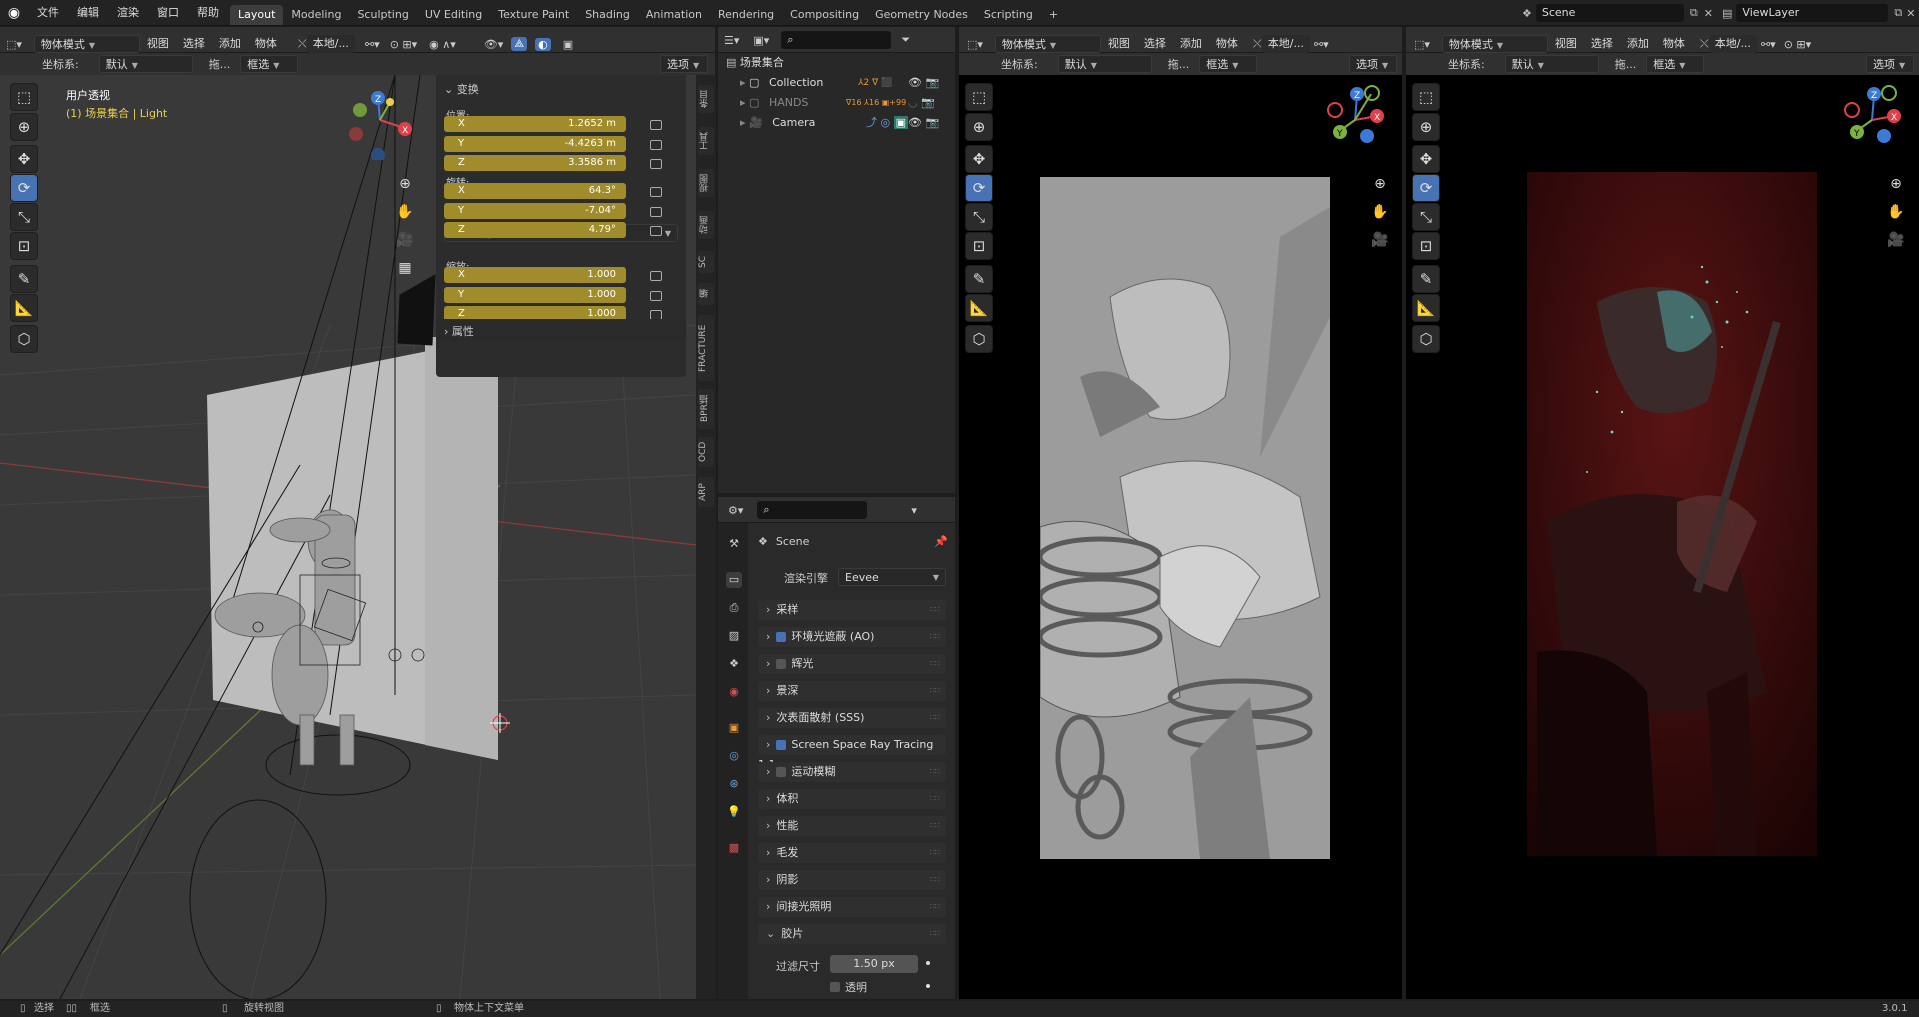 This screenshot has width=1919, height=1017. Describe the element at coordinates (372, 44) in the screenshot. I see `pivot-icon: ⚯▾` at that location.